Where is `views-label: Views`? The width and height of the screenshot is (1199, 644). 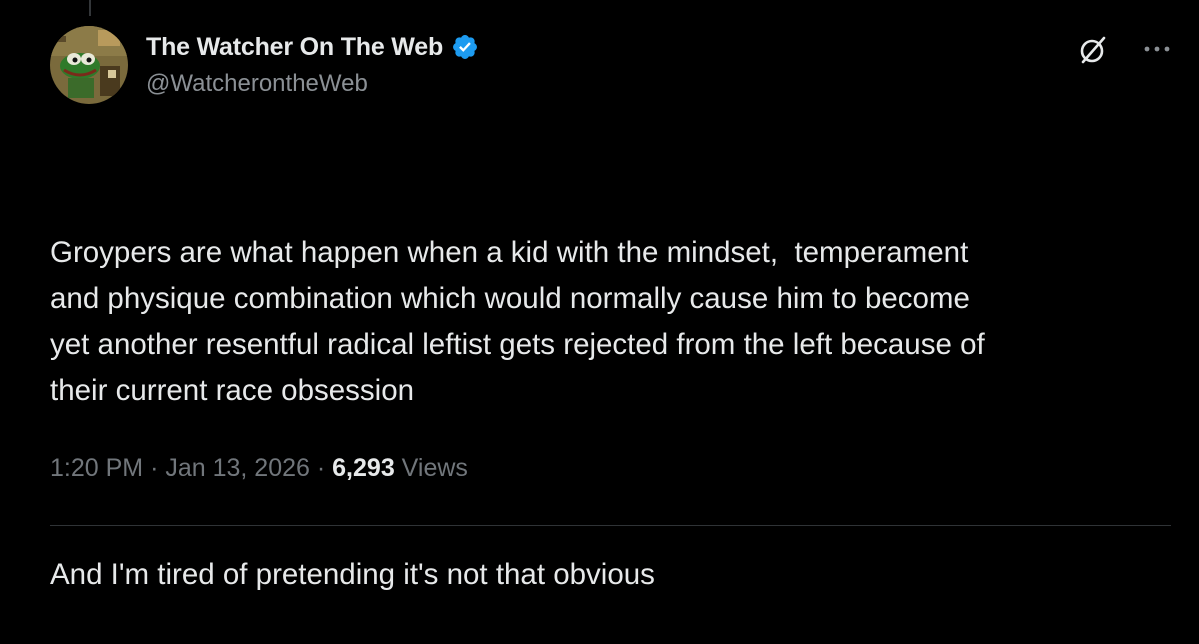
views-label: Views is located at coordinates (434, 468).